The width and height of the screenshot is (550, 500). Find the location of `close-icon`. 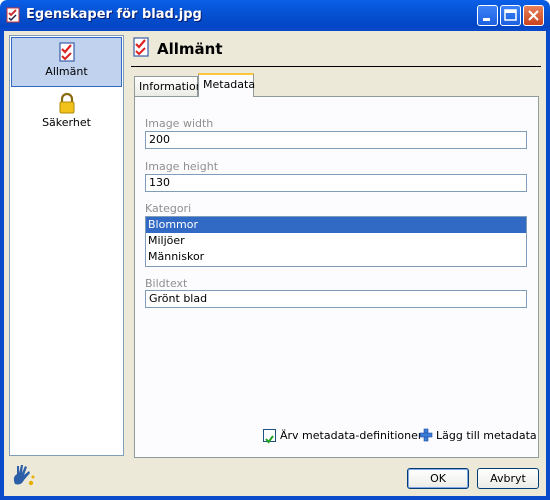

close-icon is located at coordinates (533, 15).